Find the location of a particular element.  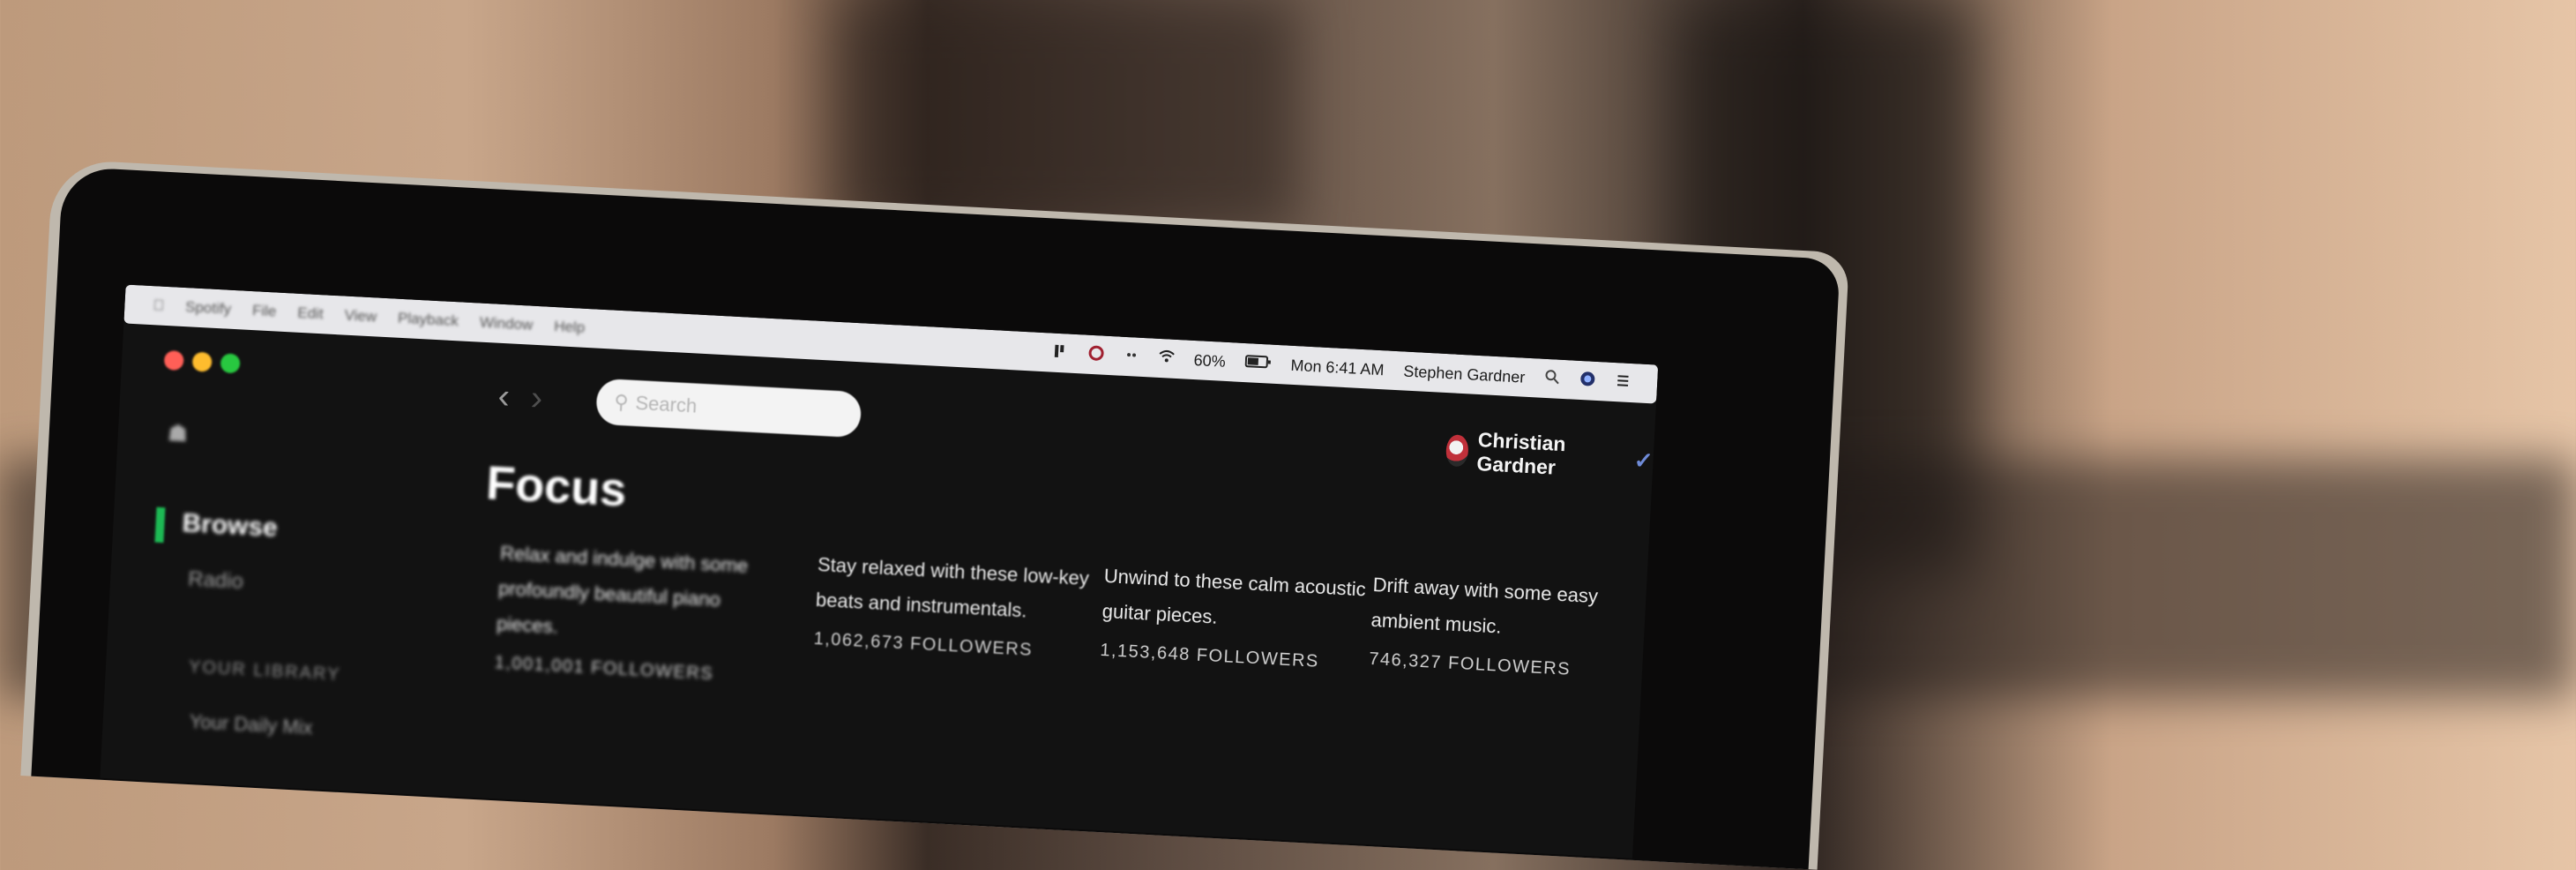

forward-arrow-icon: › is located at coordinates (537, 399).